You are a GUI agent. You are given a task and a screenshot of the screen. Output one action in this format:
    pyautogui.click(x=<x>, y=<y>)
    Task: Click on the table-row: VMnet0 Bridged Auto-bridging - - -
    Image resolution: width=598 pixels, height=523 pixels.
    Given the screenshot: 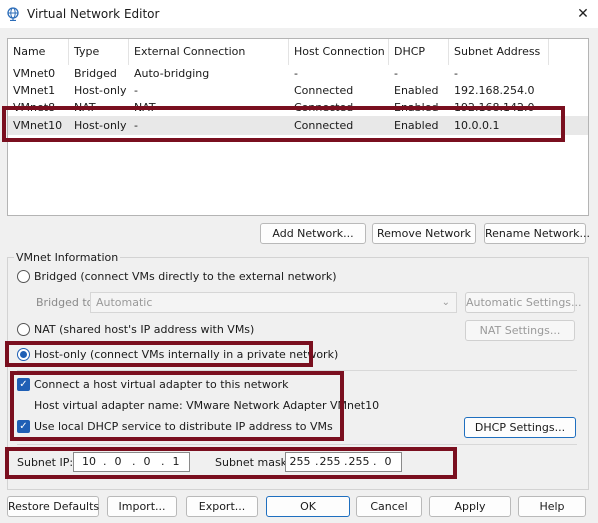 What is the action you would take?
    pyautogui.click(x=298, y=73)
    